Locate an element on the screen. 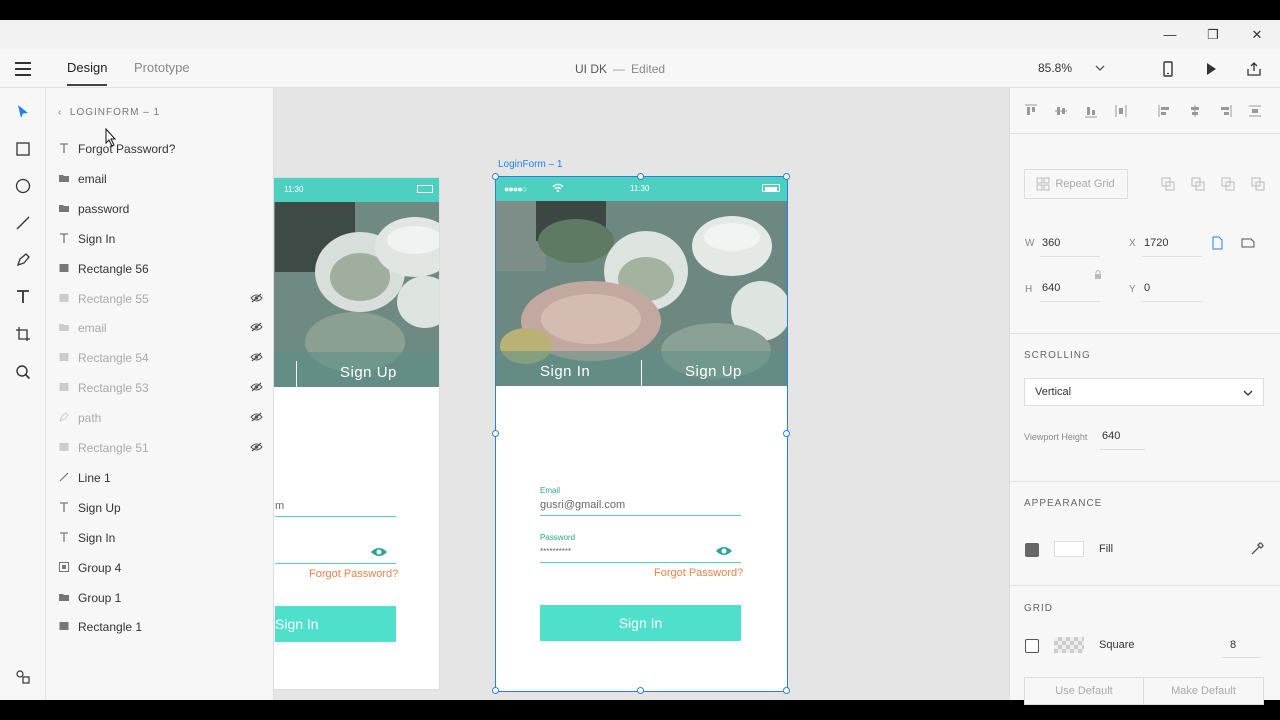  boolean-subtract-icon is located at coordinates (1198, 184).